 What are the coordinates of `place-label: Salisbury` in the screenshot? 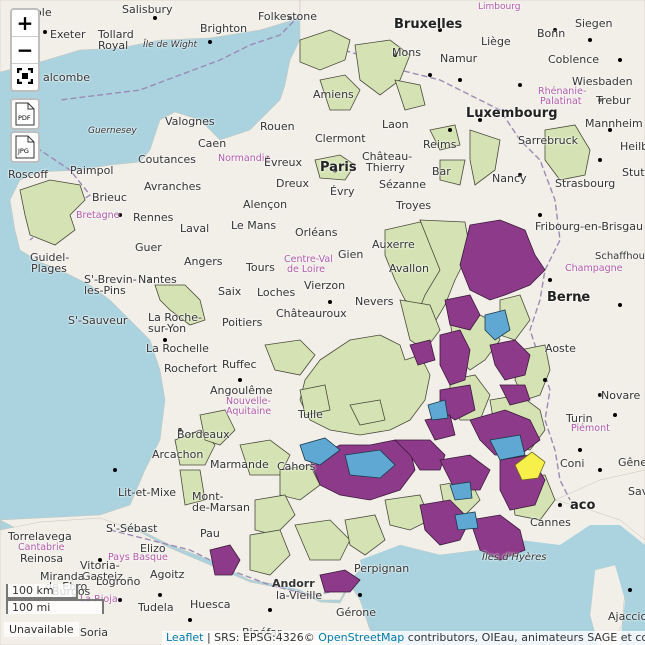 It's located at (147, 9).